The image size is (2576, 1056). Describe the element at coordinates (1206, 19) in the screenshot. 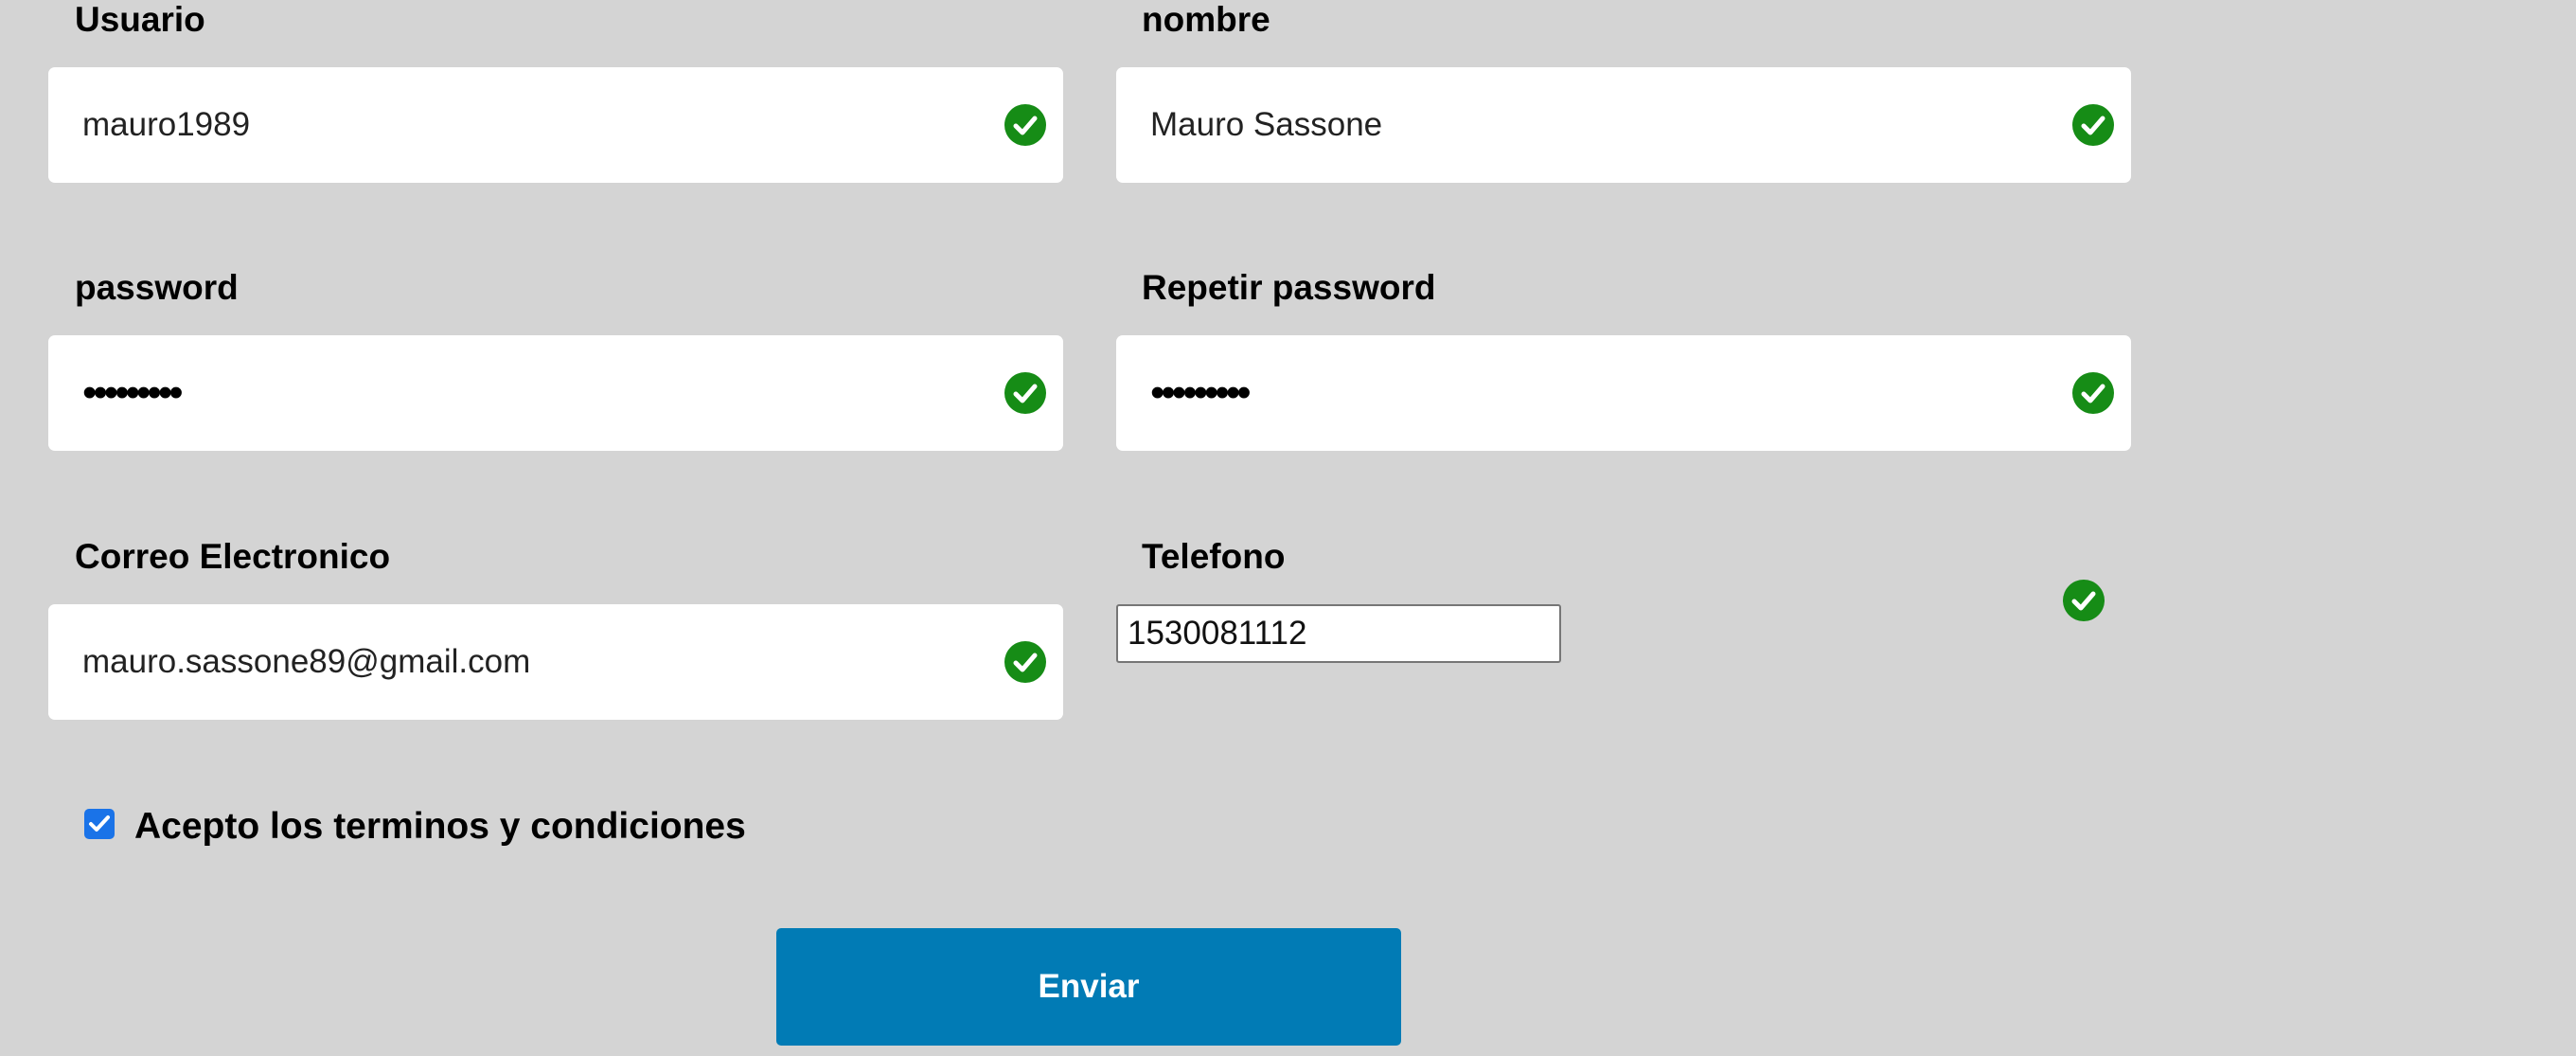

I see `nombre-label: nombre` at that location.